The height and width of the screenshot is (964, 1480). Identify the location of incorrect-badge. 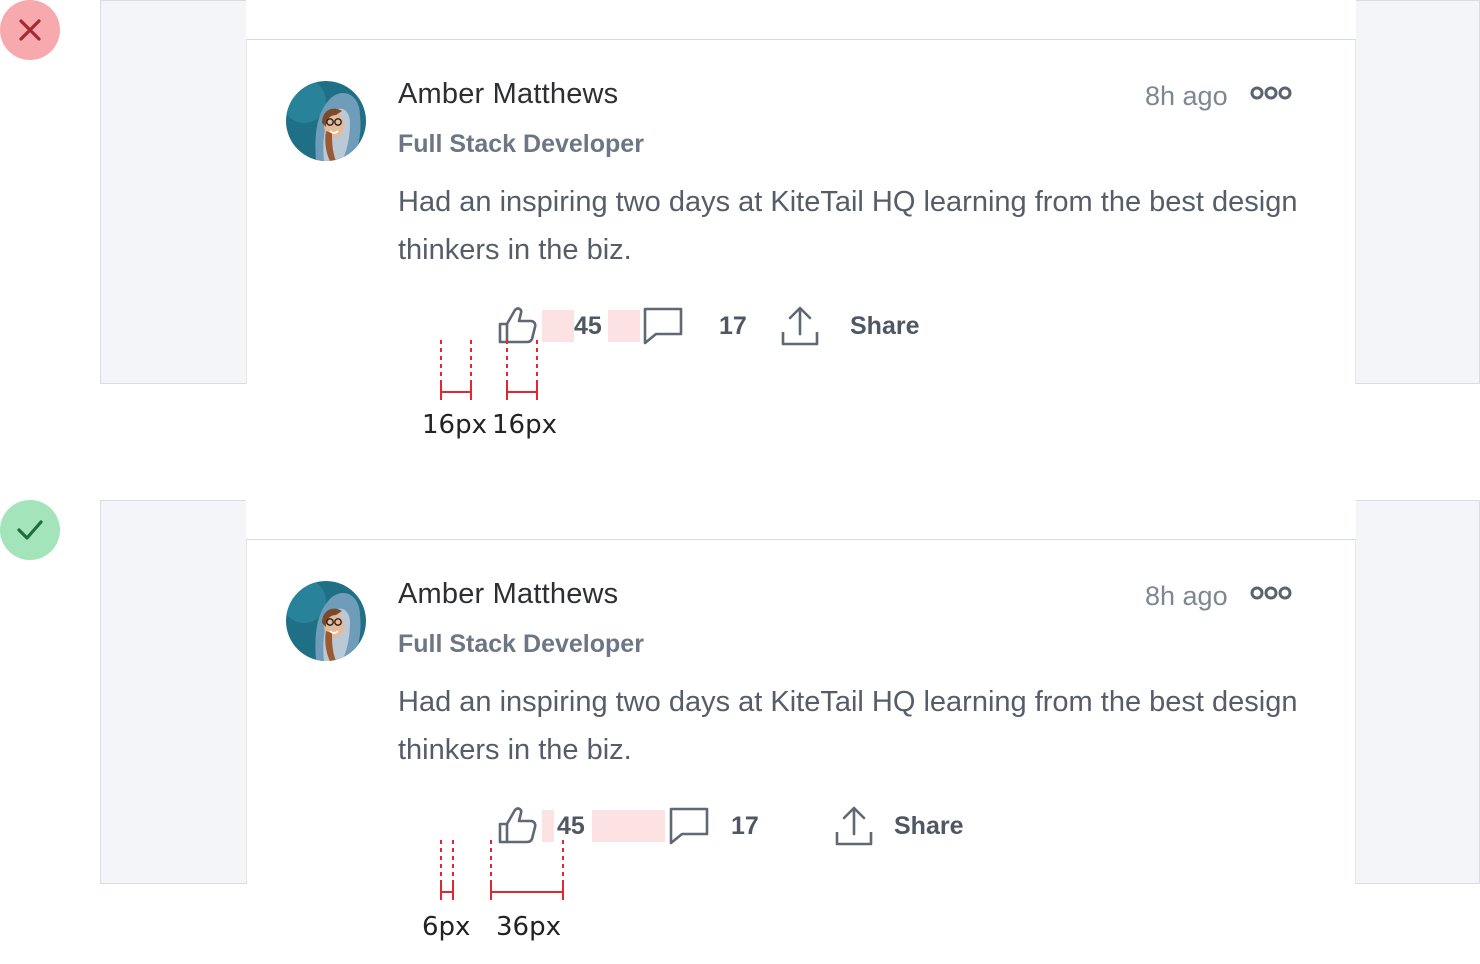
(30, 30).